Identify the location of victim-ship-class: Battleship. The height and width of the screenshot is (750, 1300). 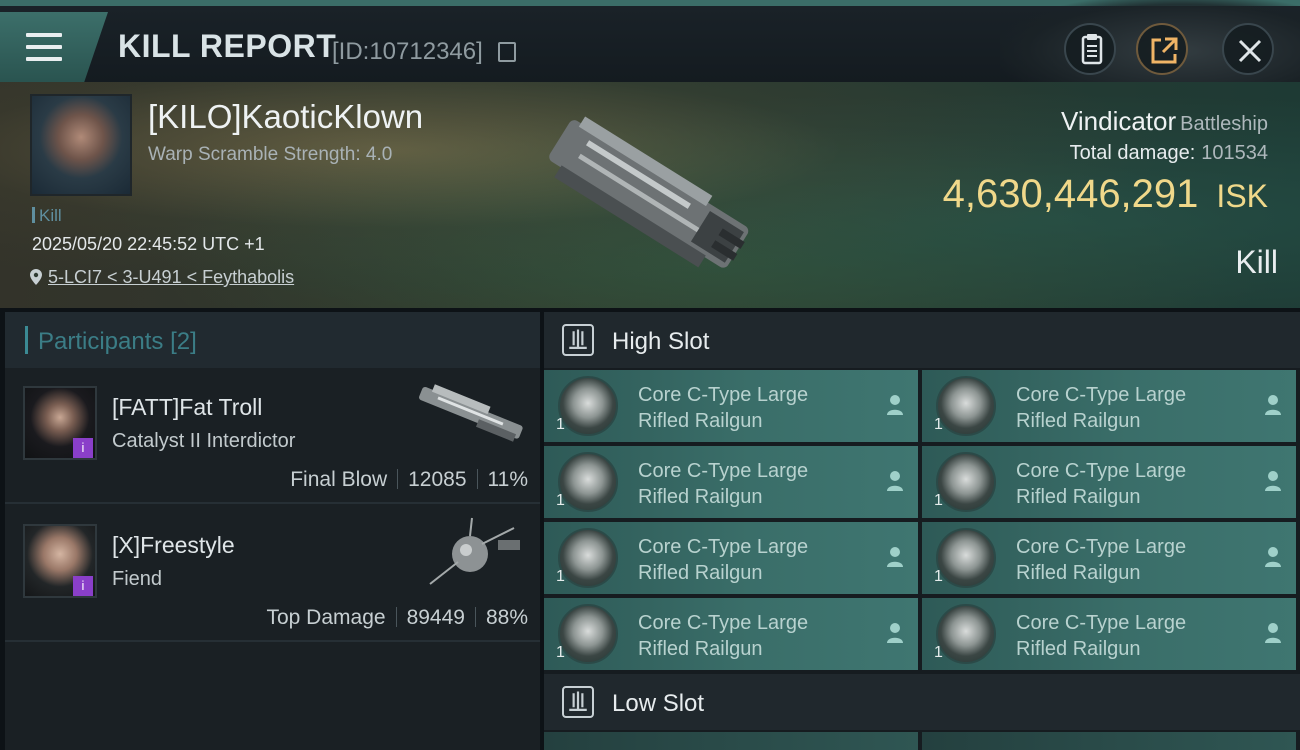
(1224, 124).